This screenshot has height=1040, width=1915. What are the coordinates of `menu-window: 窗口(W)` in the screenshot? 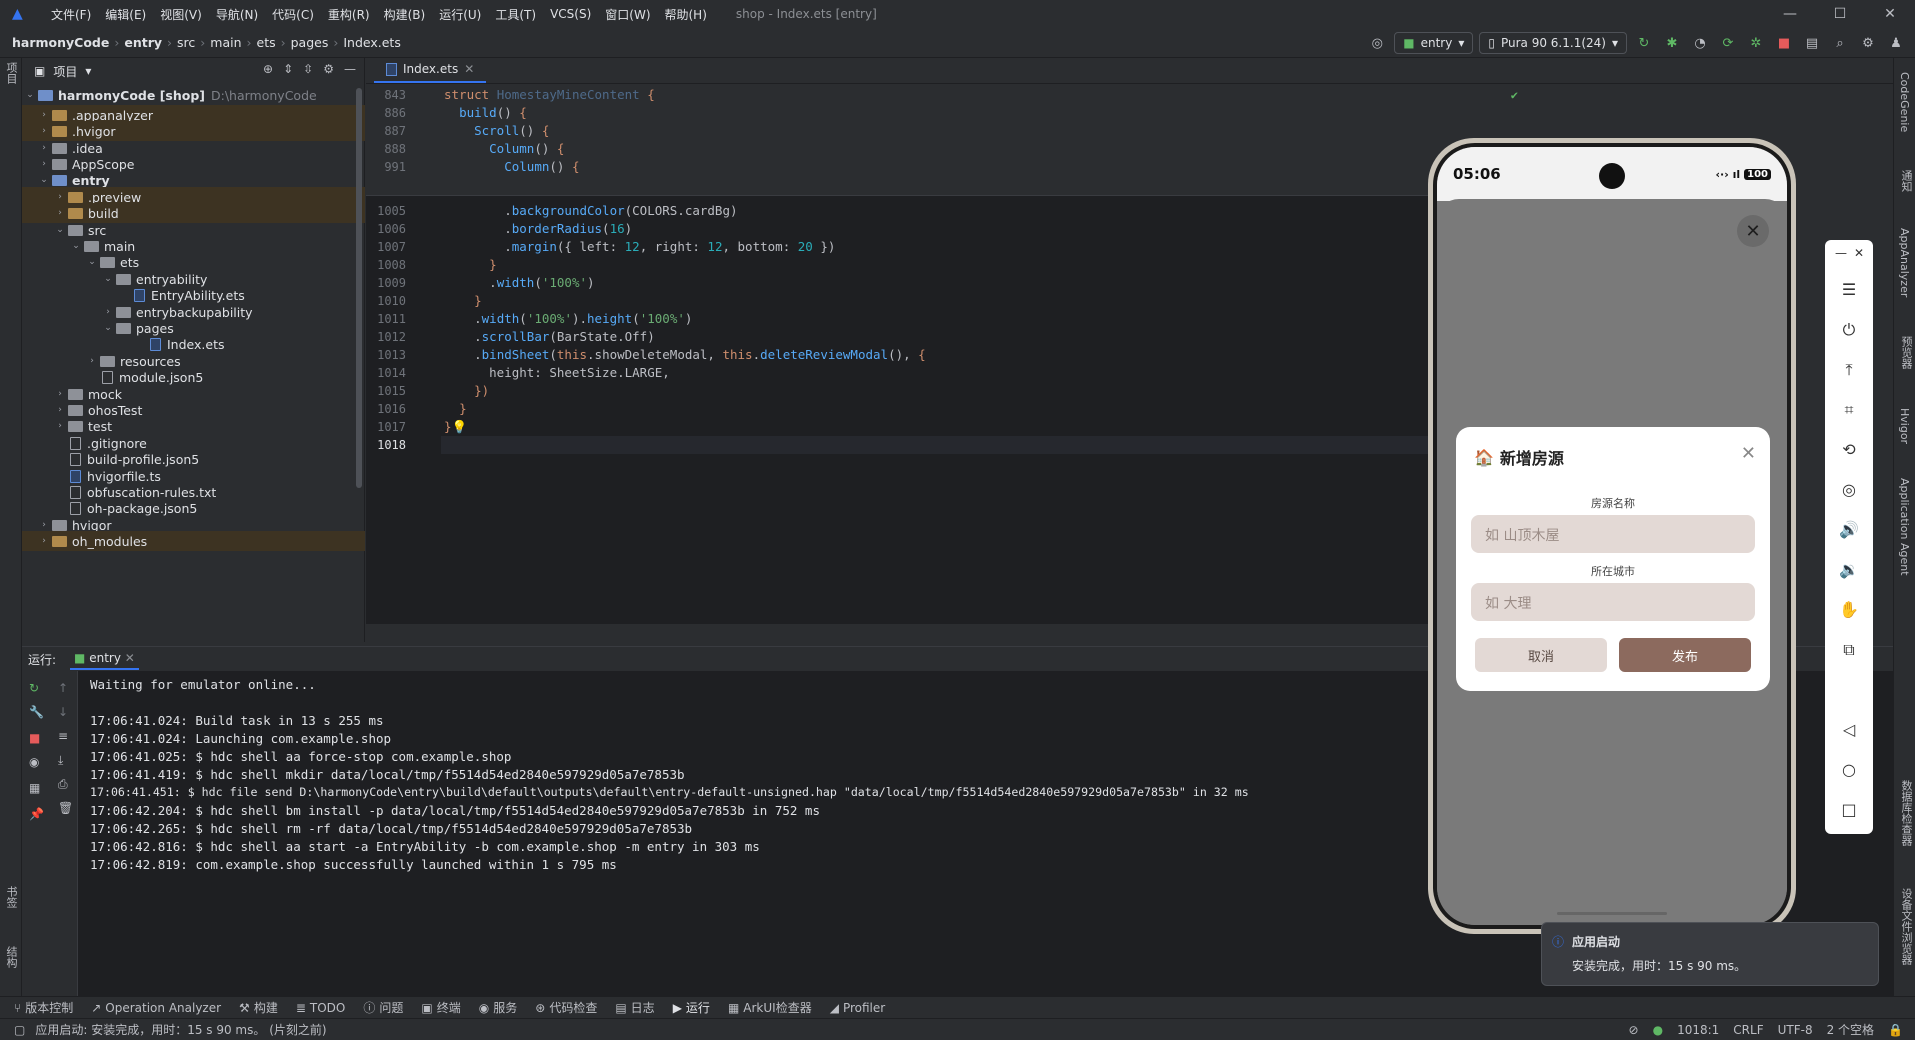 It's located at (627, 14).